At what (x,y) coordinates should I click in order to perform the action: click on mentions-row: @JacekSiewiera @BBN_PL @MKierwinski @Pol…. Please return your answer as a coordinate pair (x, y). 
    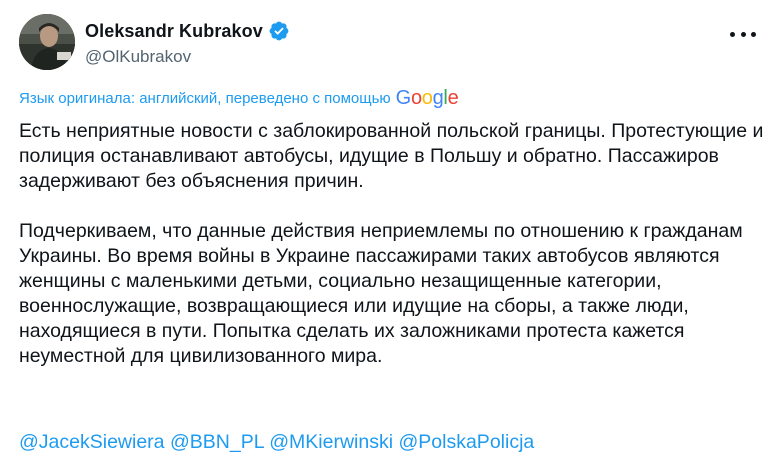
    Looking at the image, I should click on (276, 442).